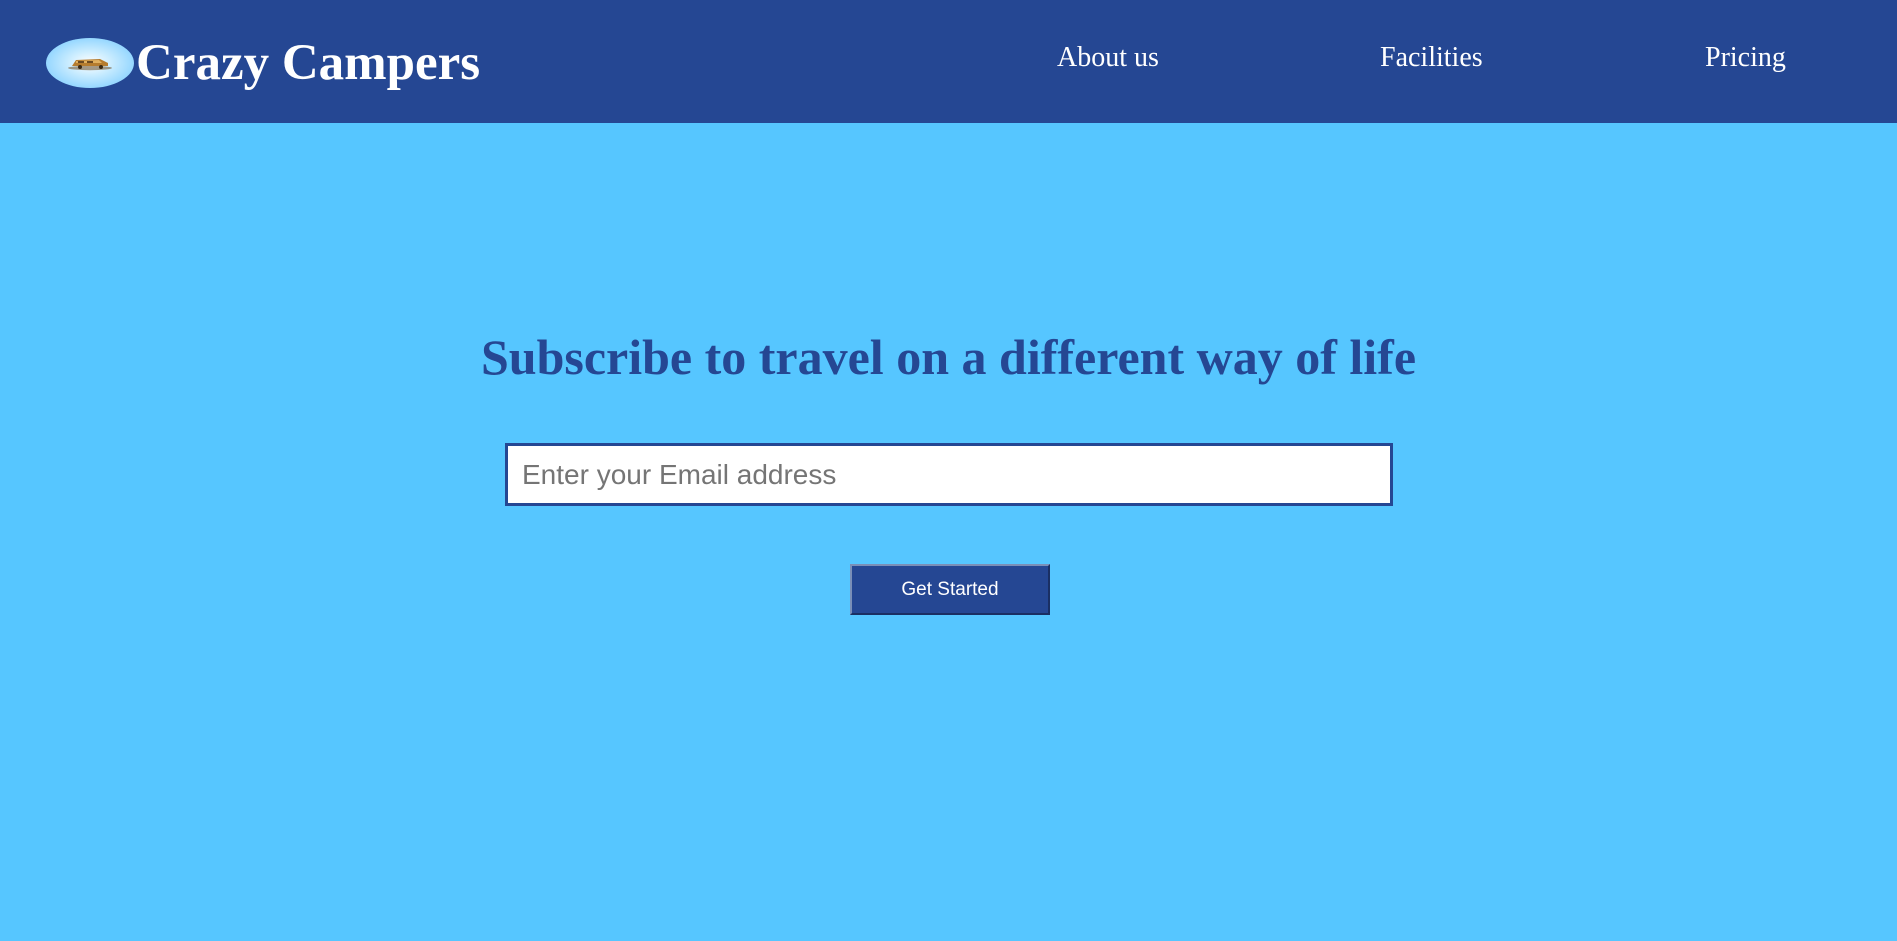  Describe the element at coordinates (1431, 58) in the screenshot. I see `nav-item-facilities: Facilities` at that location.